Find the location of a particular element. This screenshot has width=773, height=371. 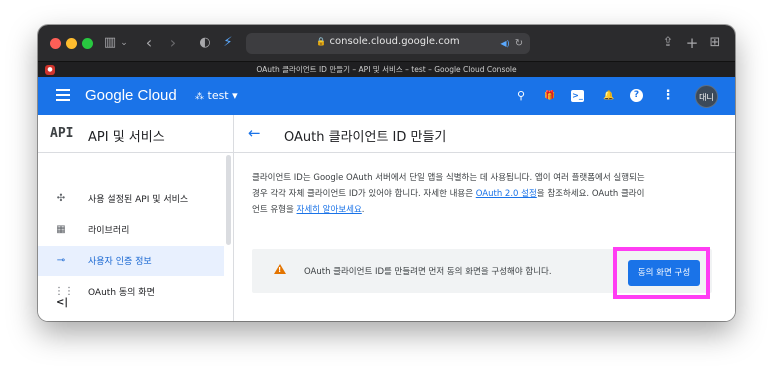

sidebar-item-enabled-apis: ✣ 사용 설정된 API 및 서비스 is located at coordinates (131, 199).